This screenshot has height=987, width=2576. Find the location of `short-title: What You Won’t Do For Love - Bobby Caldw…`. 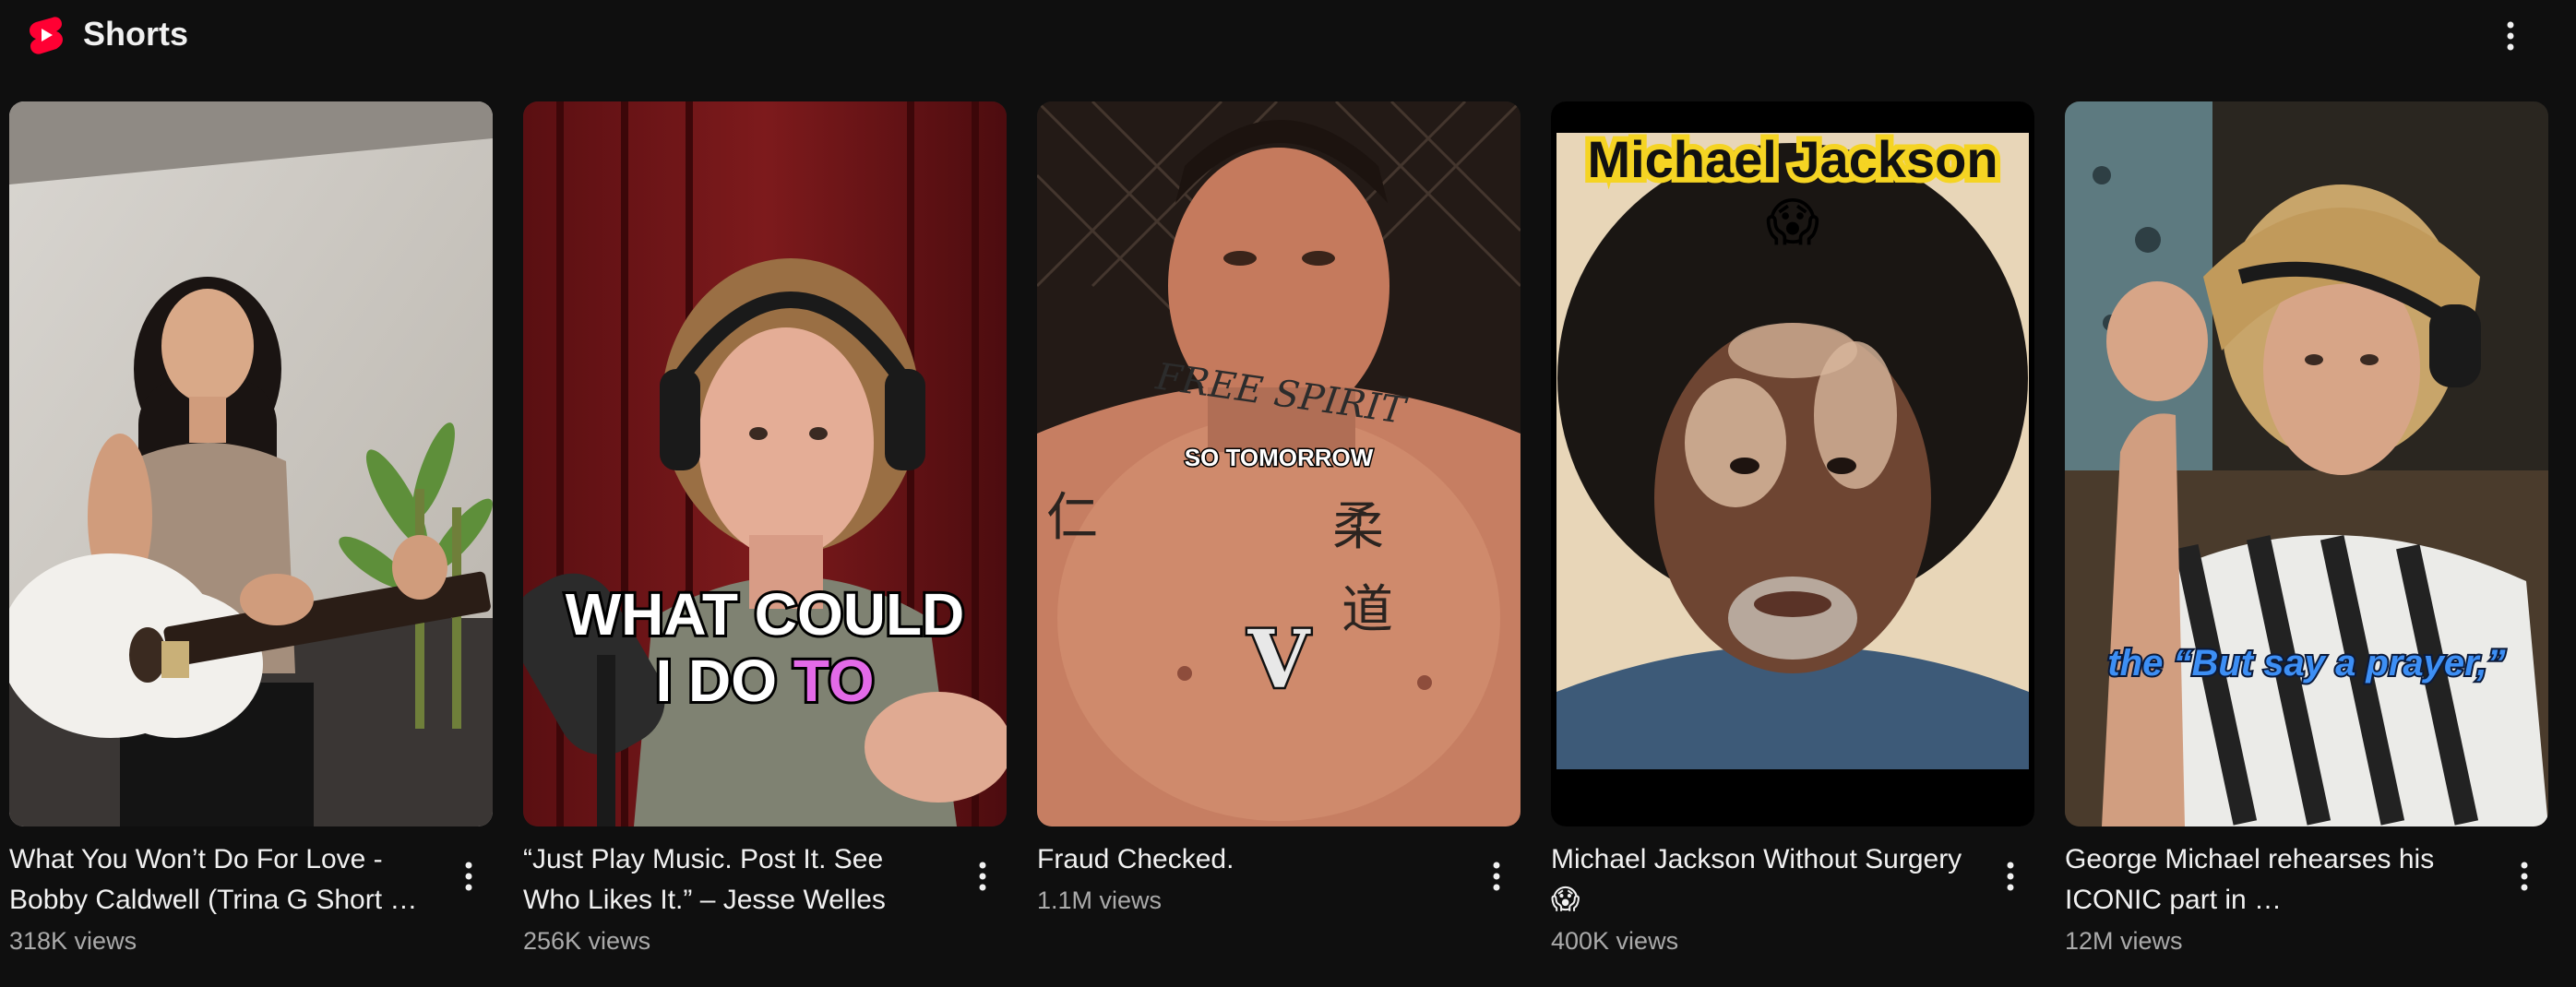

short-title: What You Won’t Do For Love - Bobby Caldw… is located at coordinates (217, 880).